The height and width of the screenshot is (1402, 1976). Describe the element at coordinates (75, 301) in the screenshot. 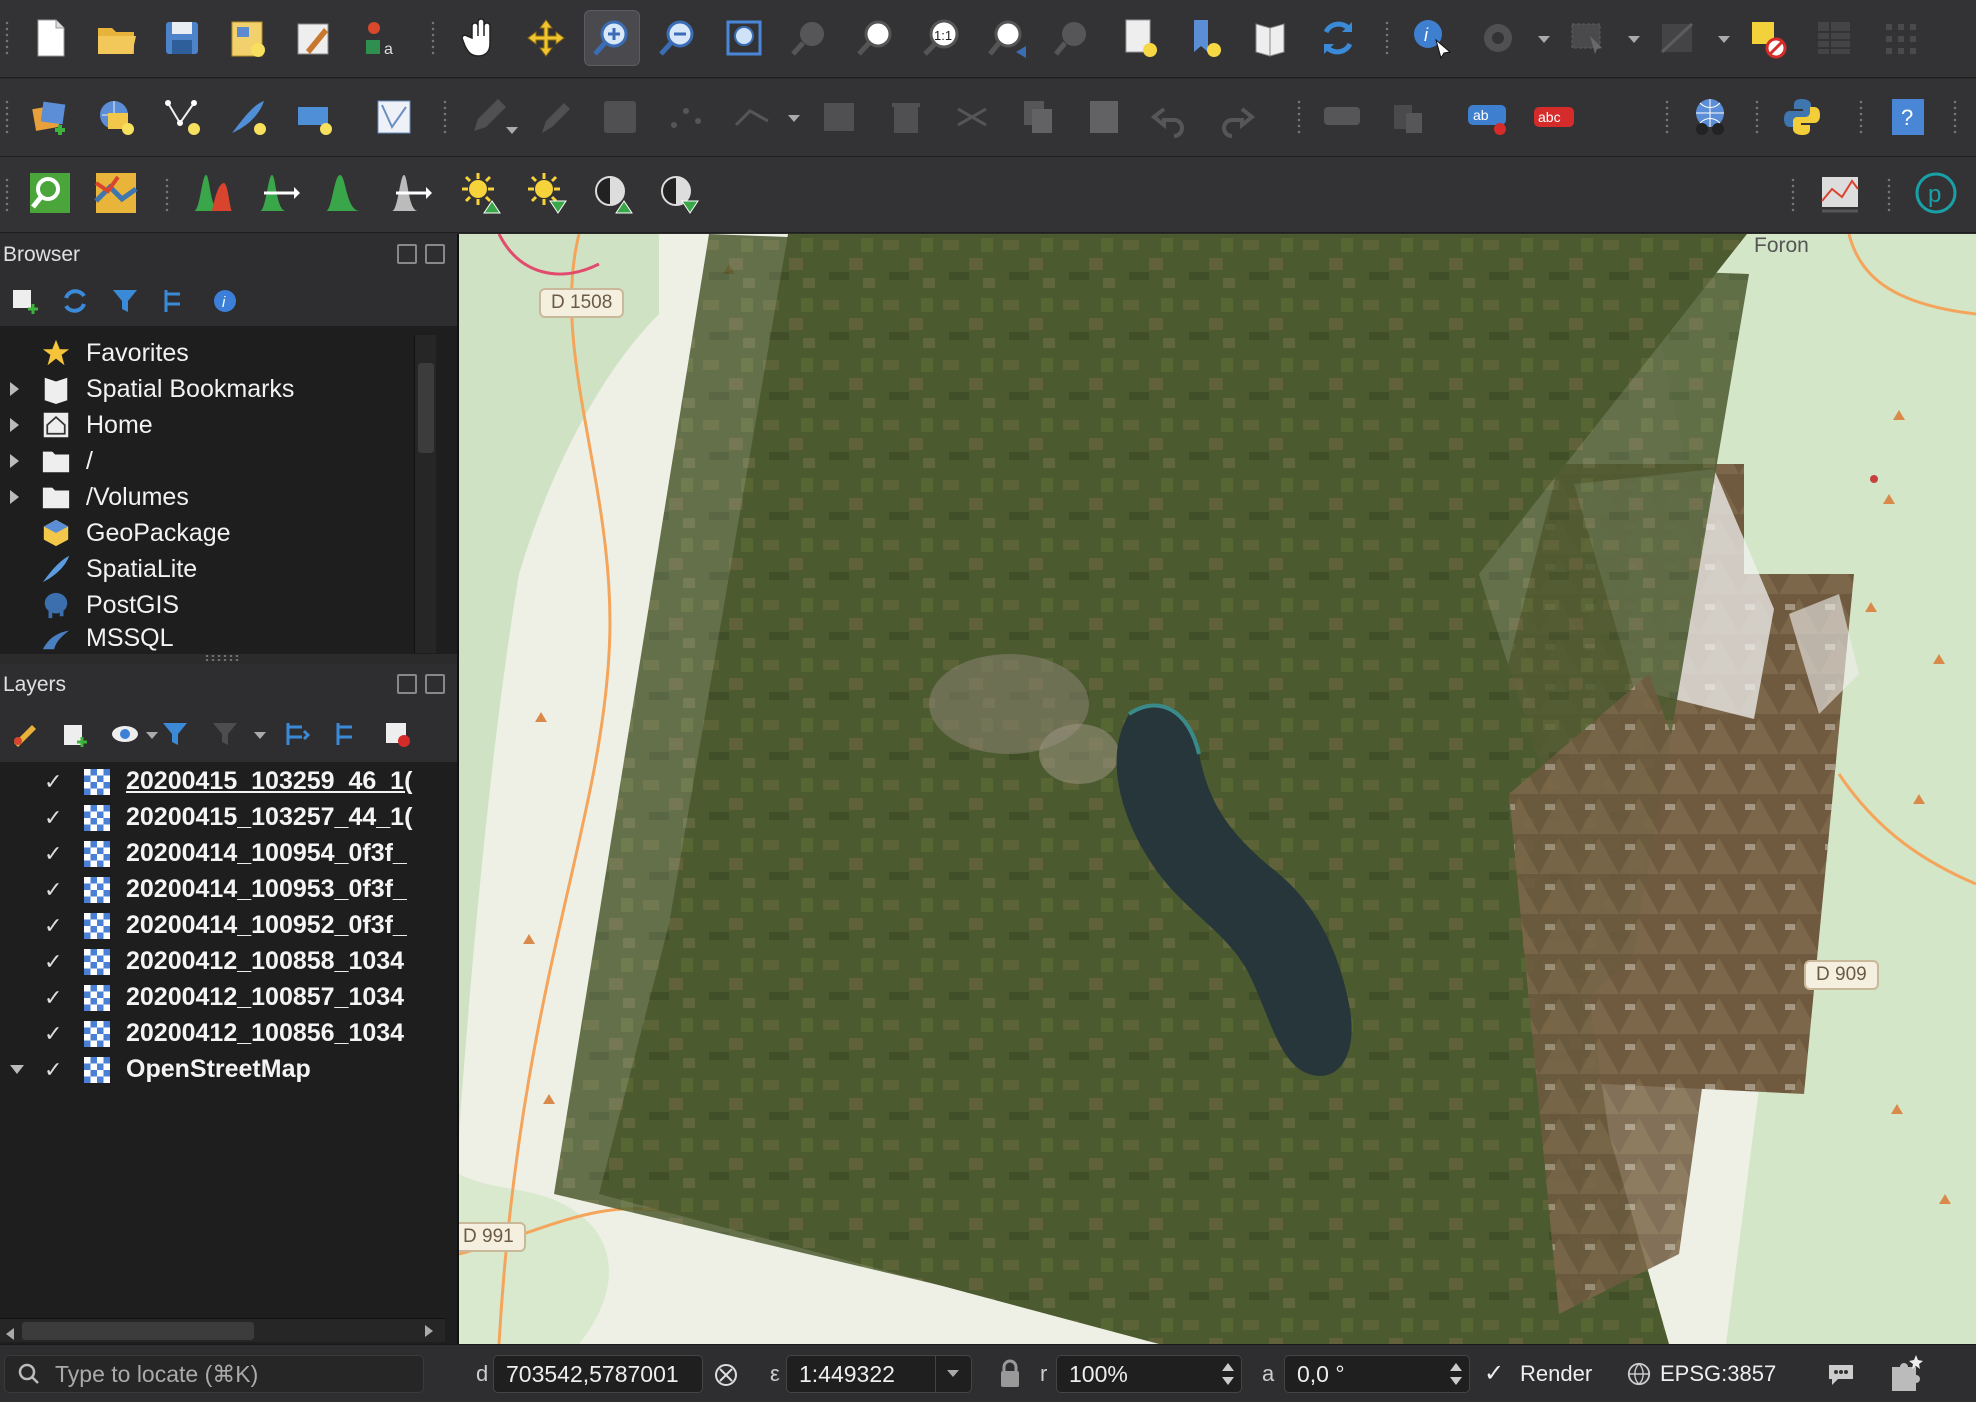

I see `refresh-icon` at that location.